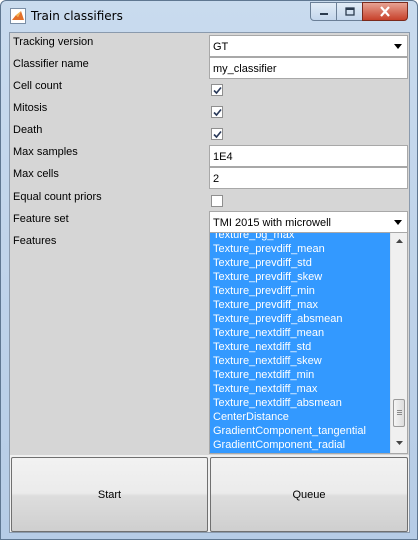 The width and height of the screenshot is (418, 540). I want to click on cell-count-label: Cell count, so click(37, 86).